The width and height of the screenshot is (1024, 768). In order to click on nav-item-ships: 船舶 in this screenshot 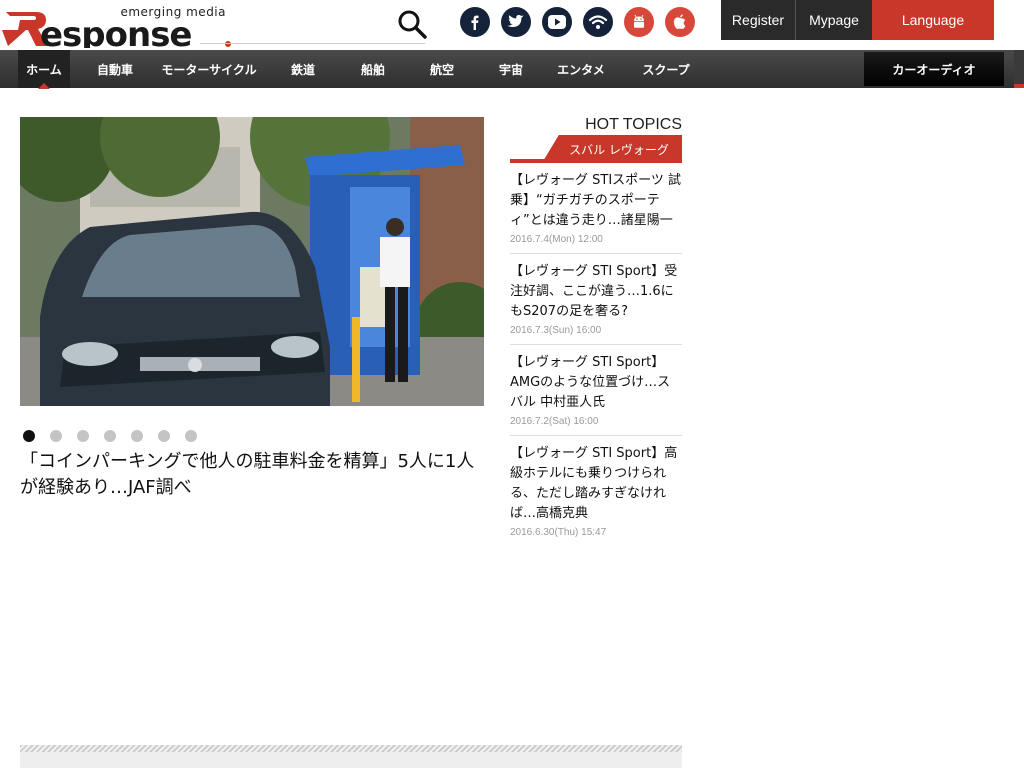, I will do `click(373, 69)`.